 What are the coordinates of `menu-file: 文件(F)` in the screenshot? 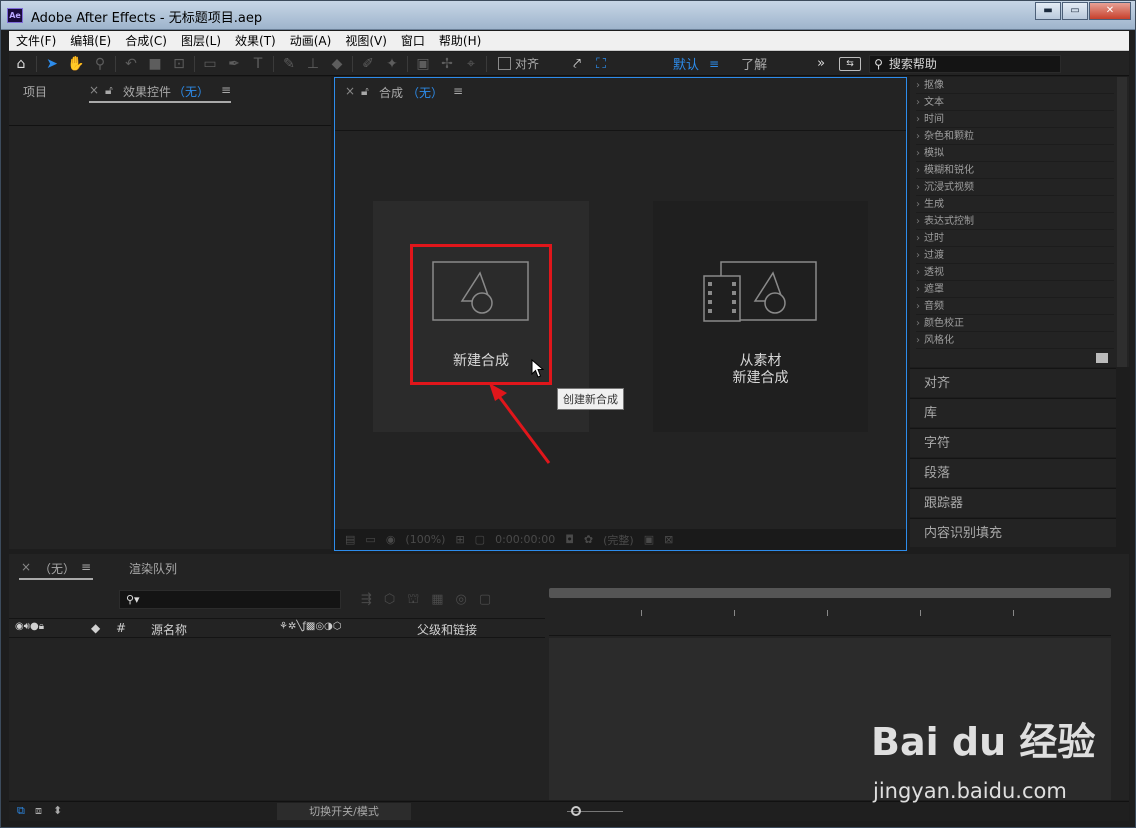 It's located at (36, 41).